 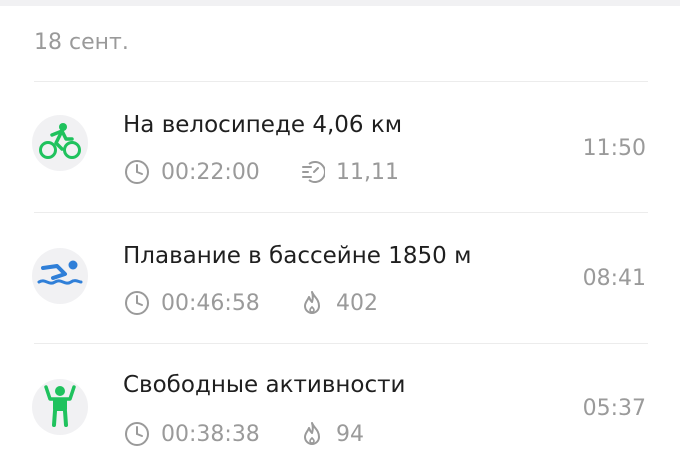 What do you see at coordinates (210, 172) in the screenshot?
I see `activity-duration: 00:22:00` at bounding box center [210, 172].